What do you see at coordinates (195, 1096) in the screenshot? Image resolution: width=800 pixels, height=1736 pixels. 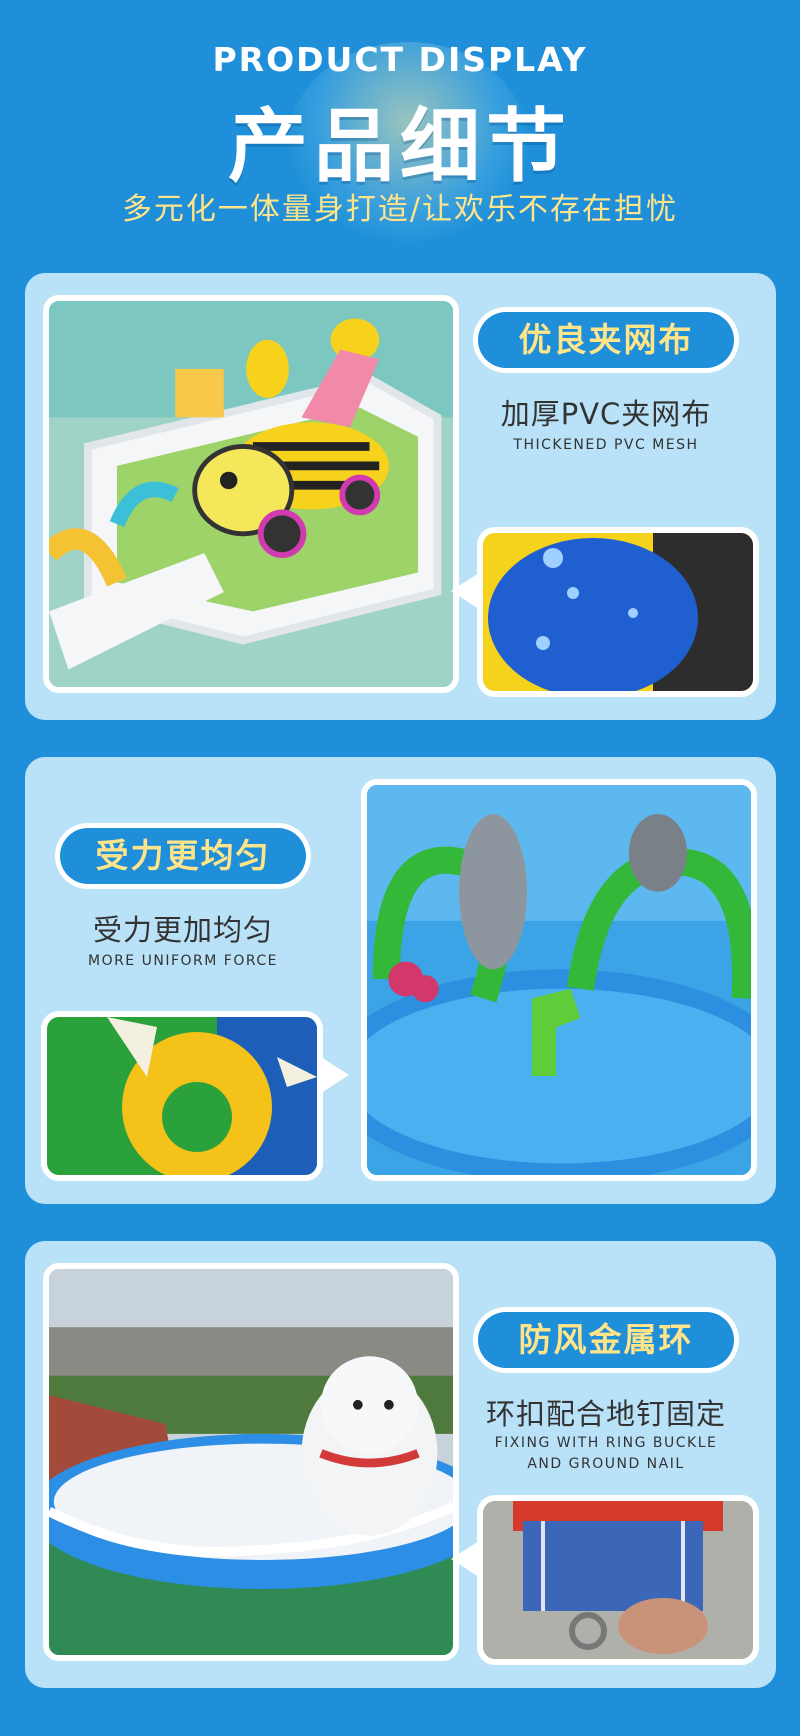 I see `seam-closeup-photo` at bounding box center [195, 1096].